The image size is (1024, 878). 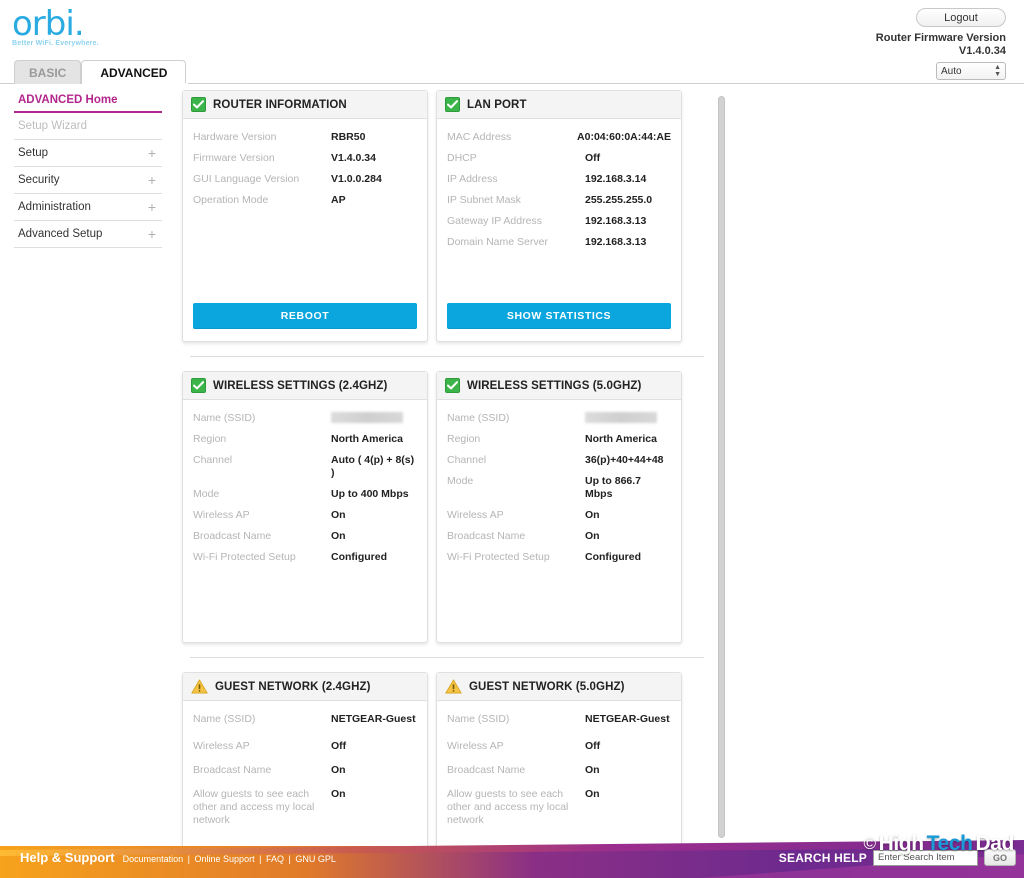 I want to click on scrollbar-thumb, so click(x=721, y=467).